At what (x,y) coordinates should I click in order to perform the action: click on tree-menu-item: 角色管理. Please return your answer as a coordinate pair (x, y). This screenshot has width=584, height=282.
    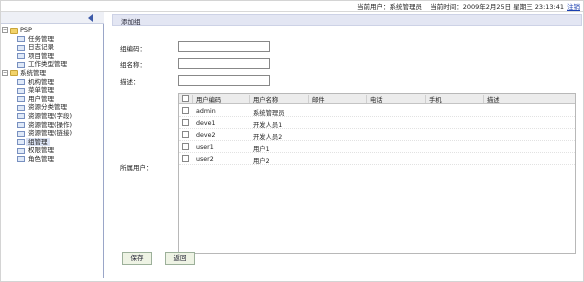
    Looking at the image, I should click on (52, 159).